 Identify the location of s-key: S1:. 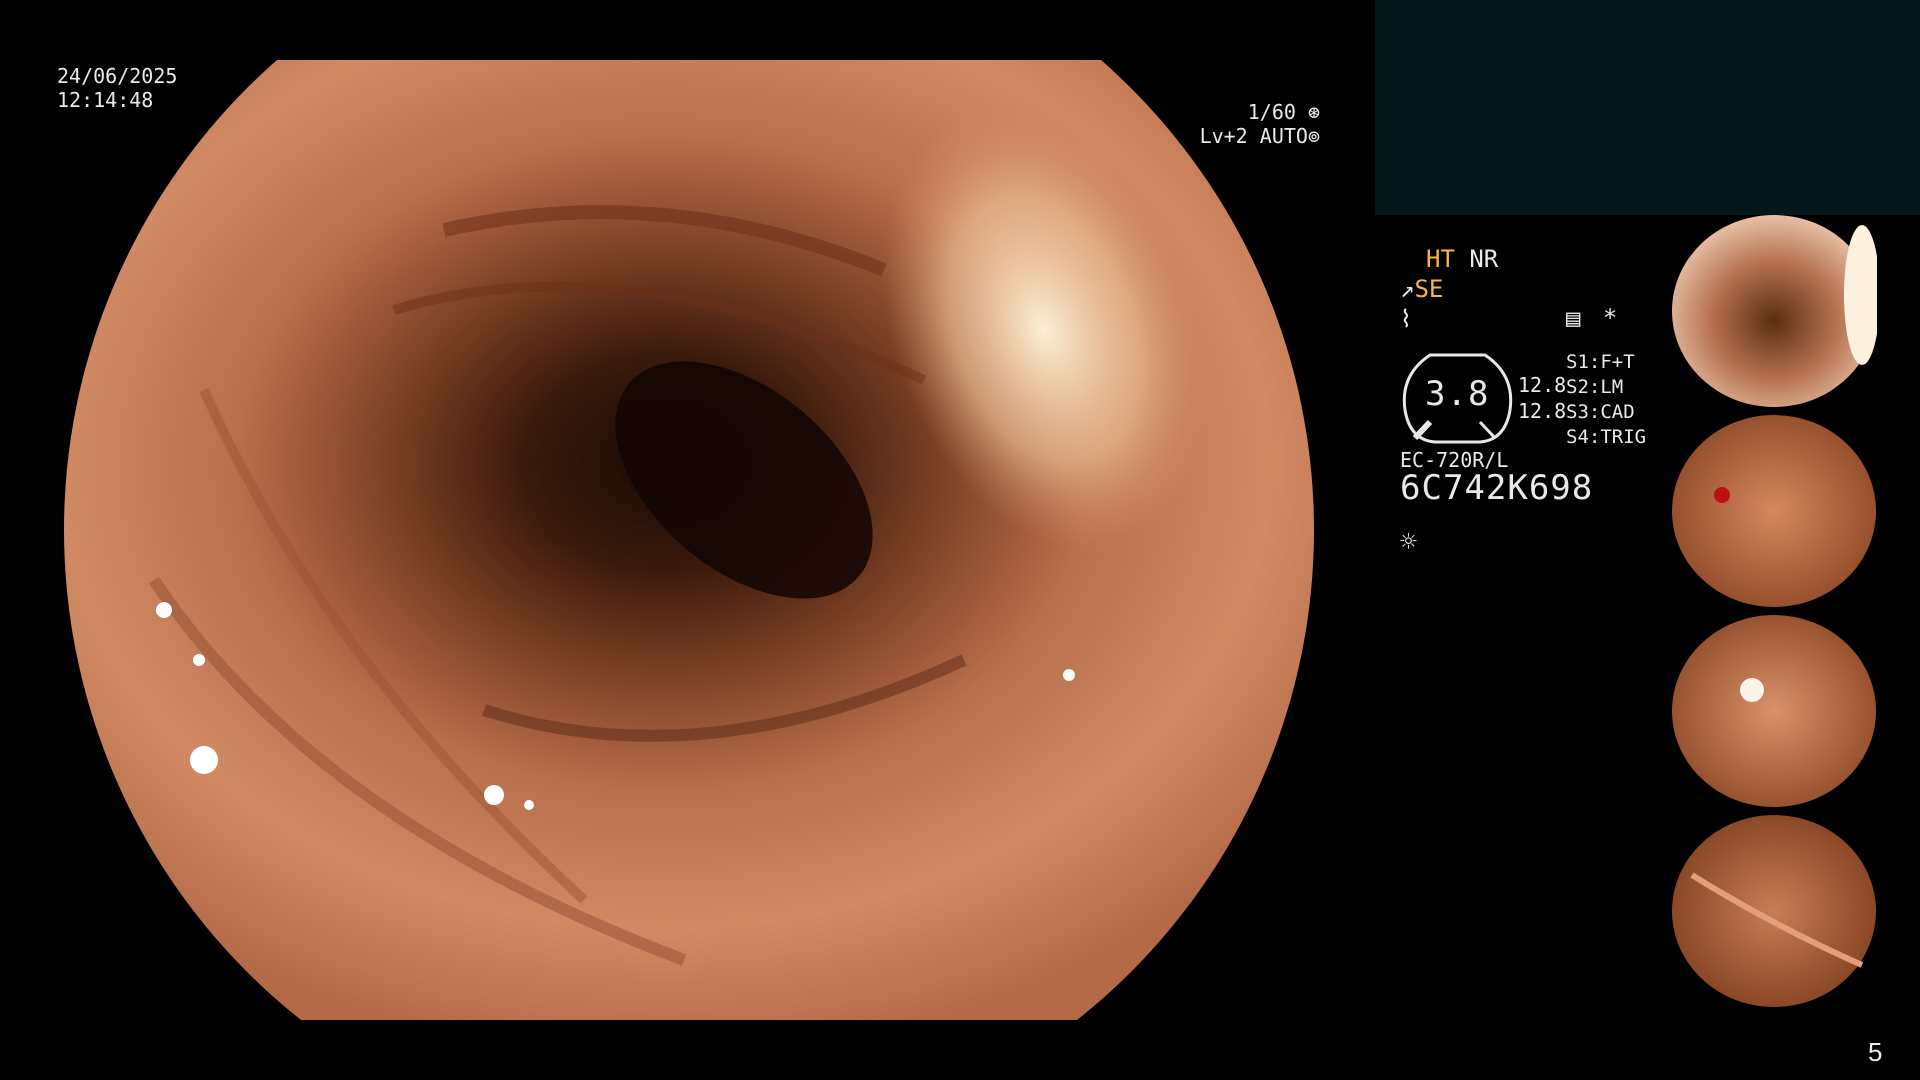
(1583, 362).